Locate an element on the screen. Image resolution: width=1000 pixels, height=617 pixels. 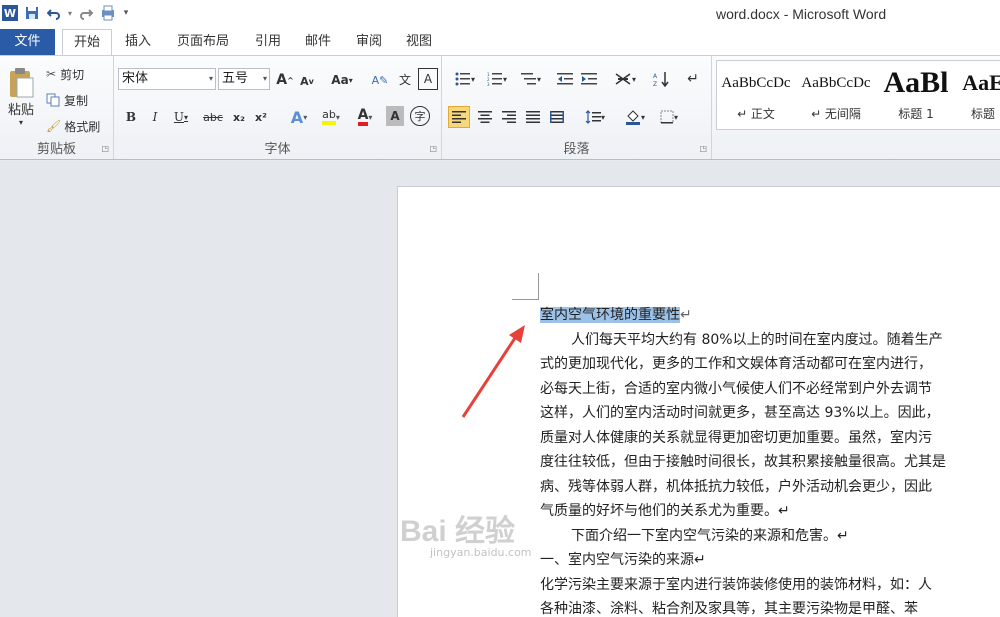
font-color-button: A ▾ is located at coordinates (365, 117).